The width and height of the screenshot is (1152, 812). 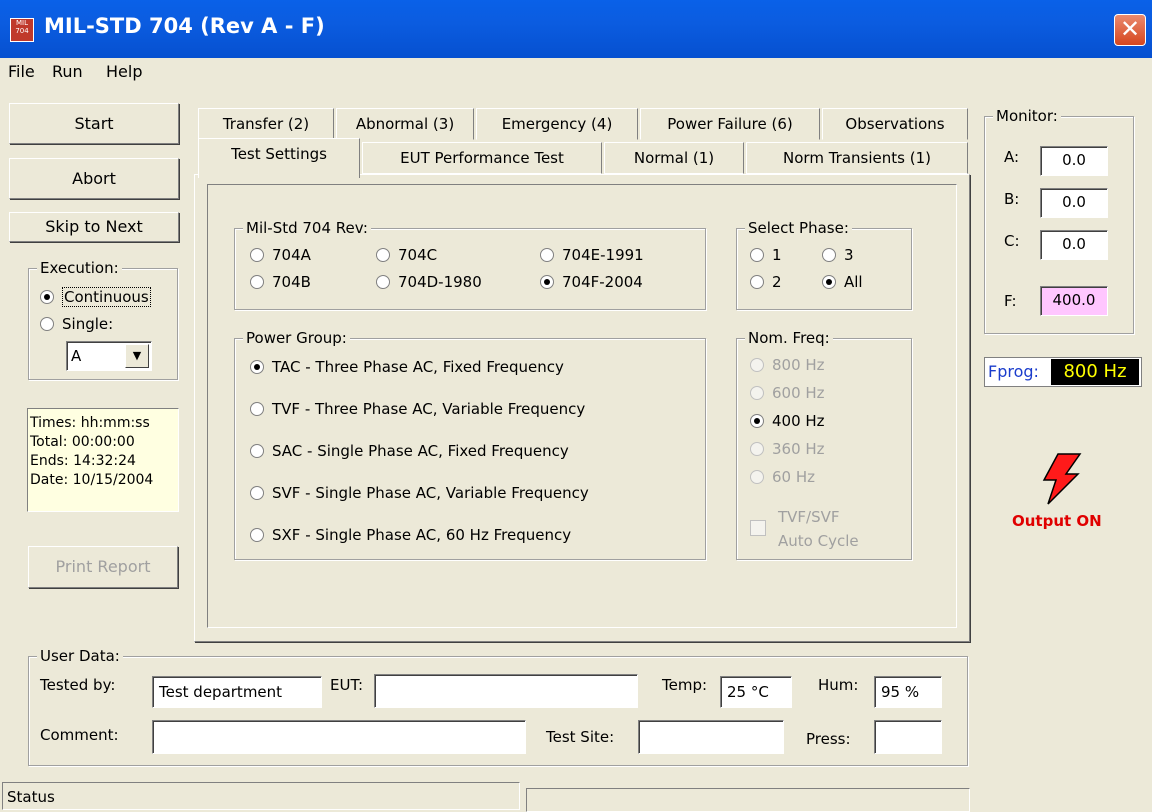 I want to click on tab-test-settings: Test Settings, so click(x=279, y=158).